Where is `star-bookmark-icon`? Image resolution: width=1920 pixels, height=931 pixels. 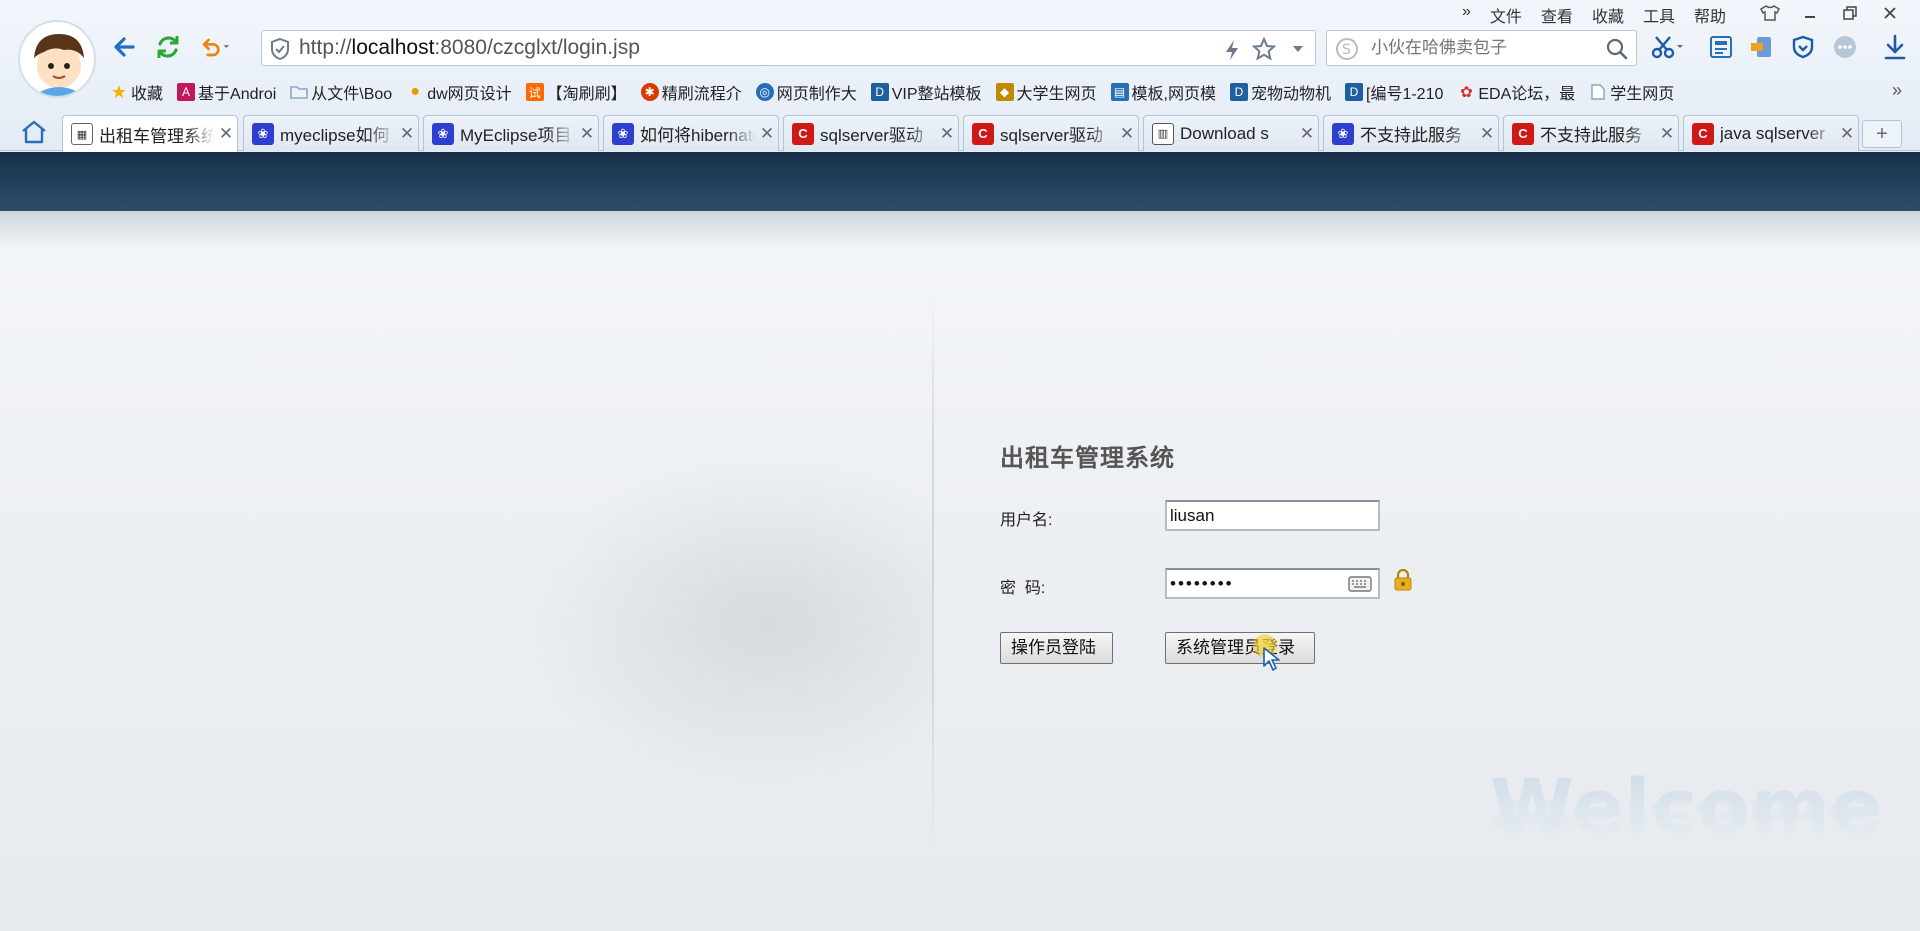 star-bookmark-icon is located at coordinates (1264, 49).